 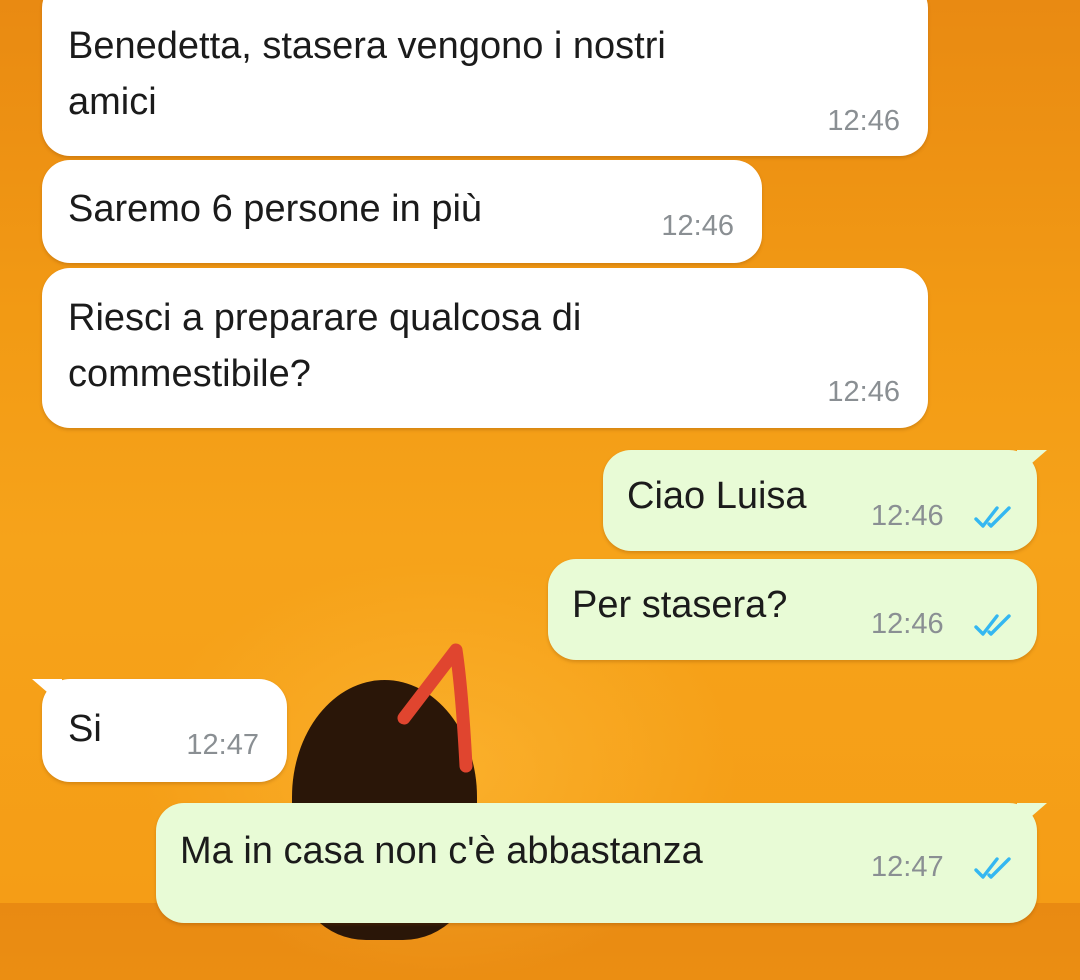 What do you see at coordinates (441, 851) in the screenshot?
I see `message-text: Ma in casa non c'è abbastanza` at bounding box center [441, 851].